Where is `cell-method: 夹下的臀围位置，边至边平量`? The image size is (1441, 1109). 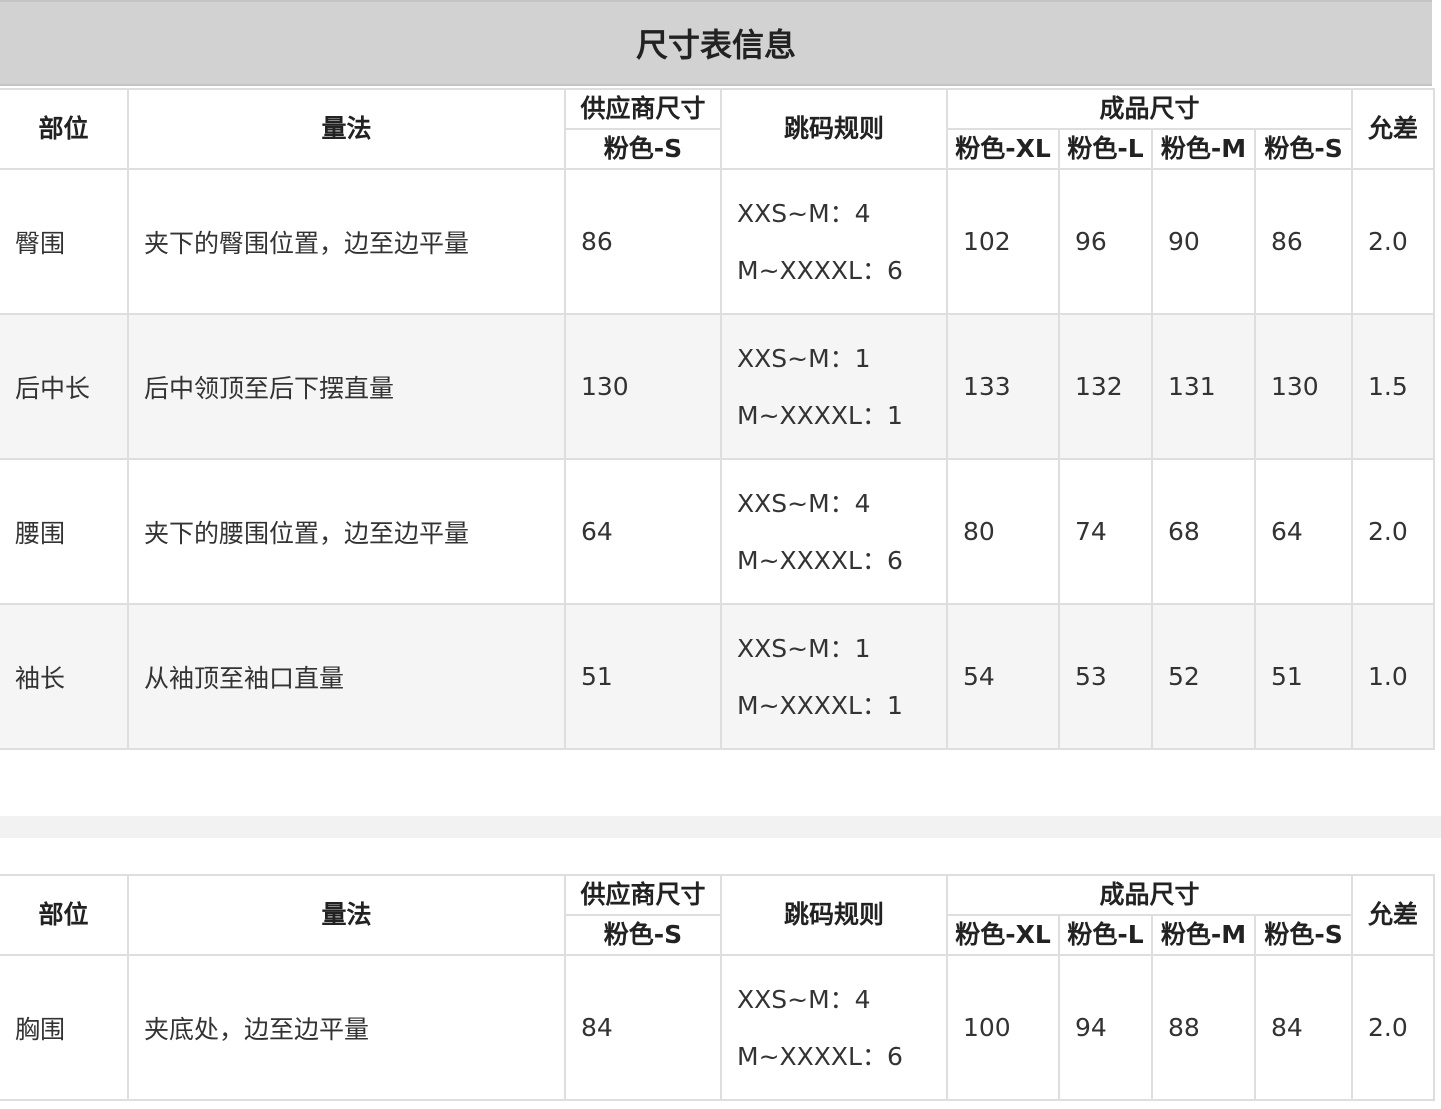
cell-method: 夹下的臀围位置，边至边平量 is located at coordinates (346, 241).